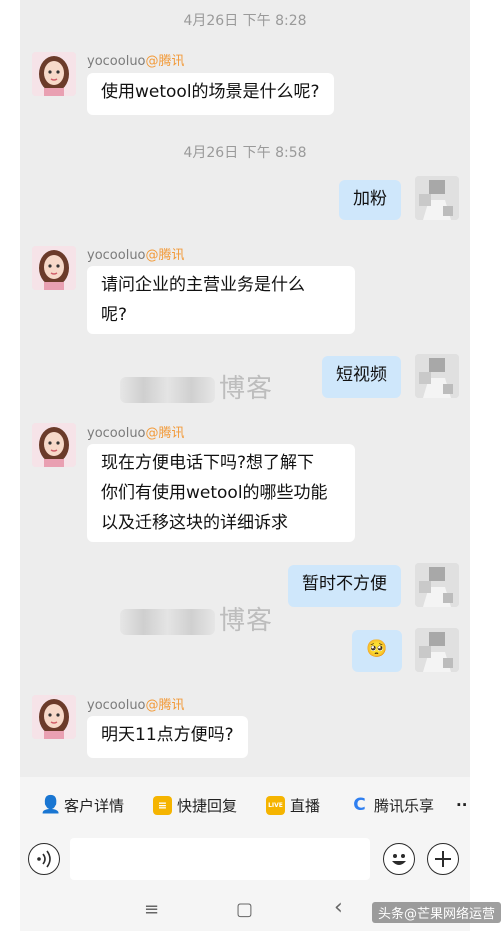 The image size is (503, 931). Describe the element at coordinates (221, 300) in the screenshot. I see `message-bubble-received: 请问企业的主营业务是什么 呢?` at that location.